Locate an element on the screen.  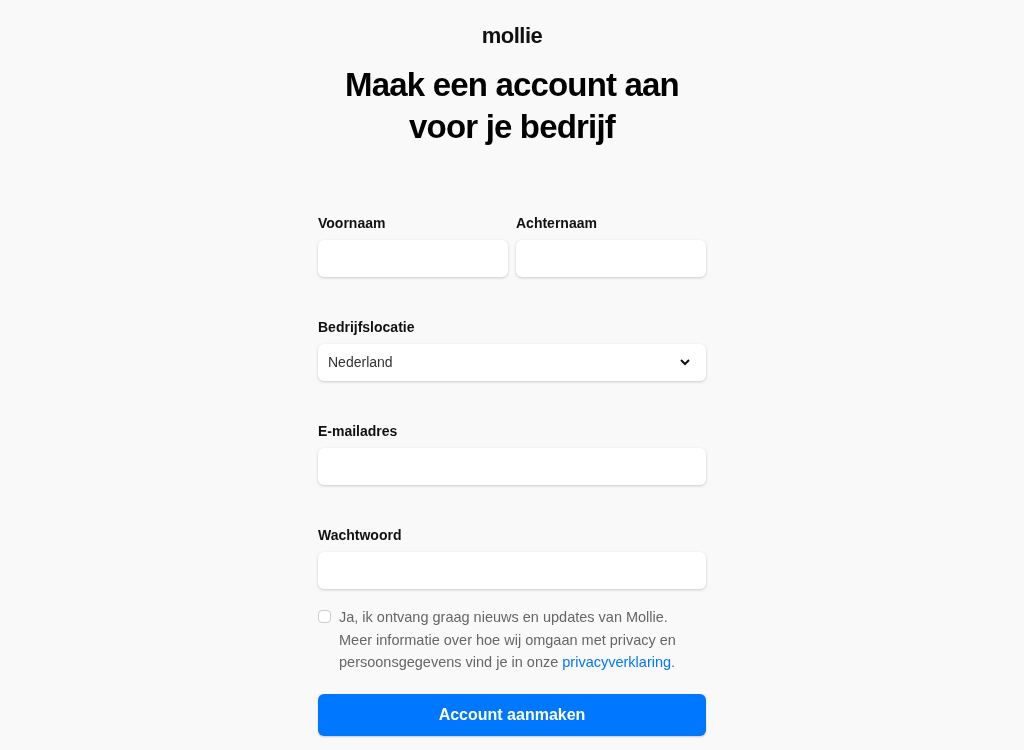
field-label: Voornaam is located at coordinates (352, 223).